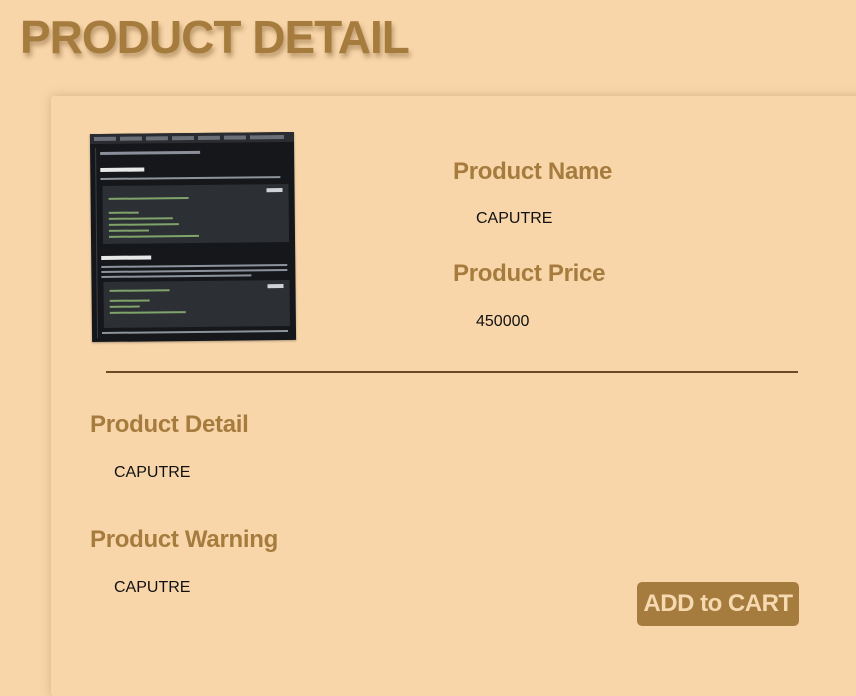 The image size is (856, 696). Describe the element at coordinates (215, 37) in the screenshot. I see `page-title: PRODUCT DETAIL` at that location.